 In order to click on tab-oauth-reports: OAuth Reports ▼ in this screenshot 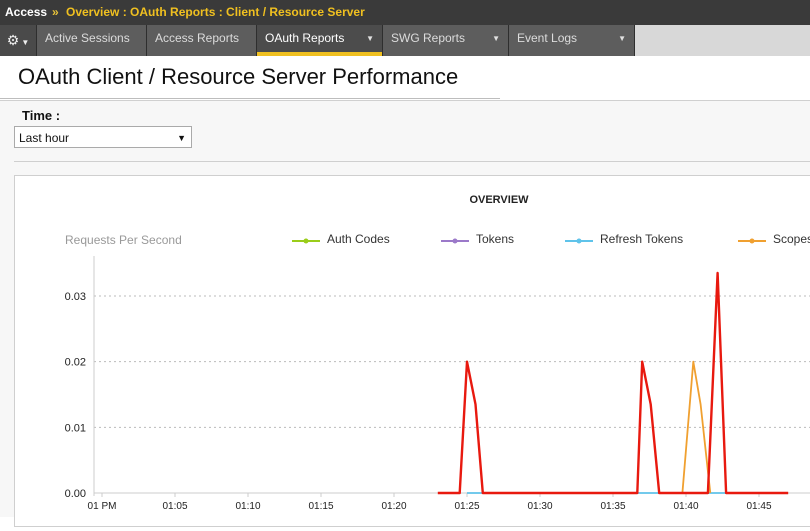, I will do `click(320, 40)`.